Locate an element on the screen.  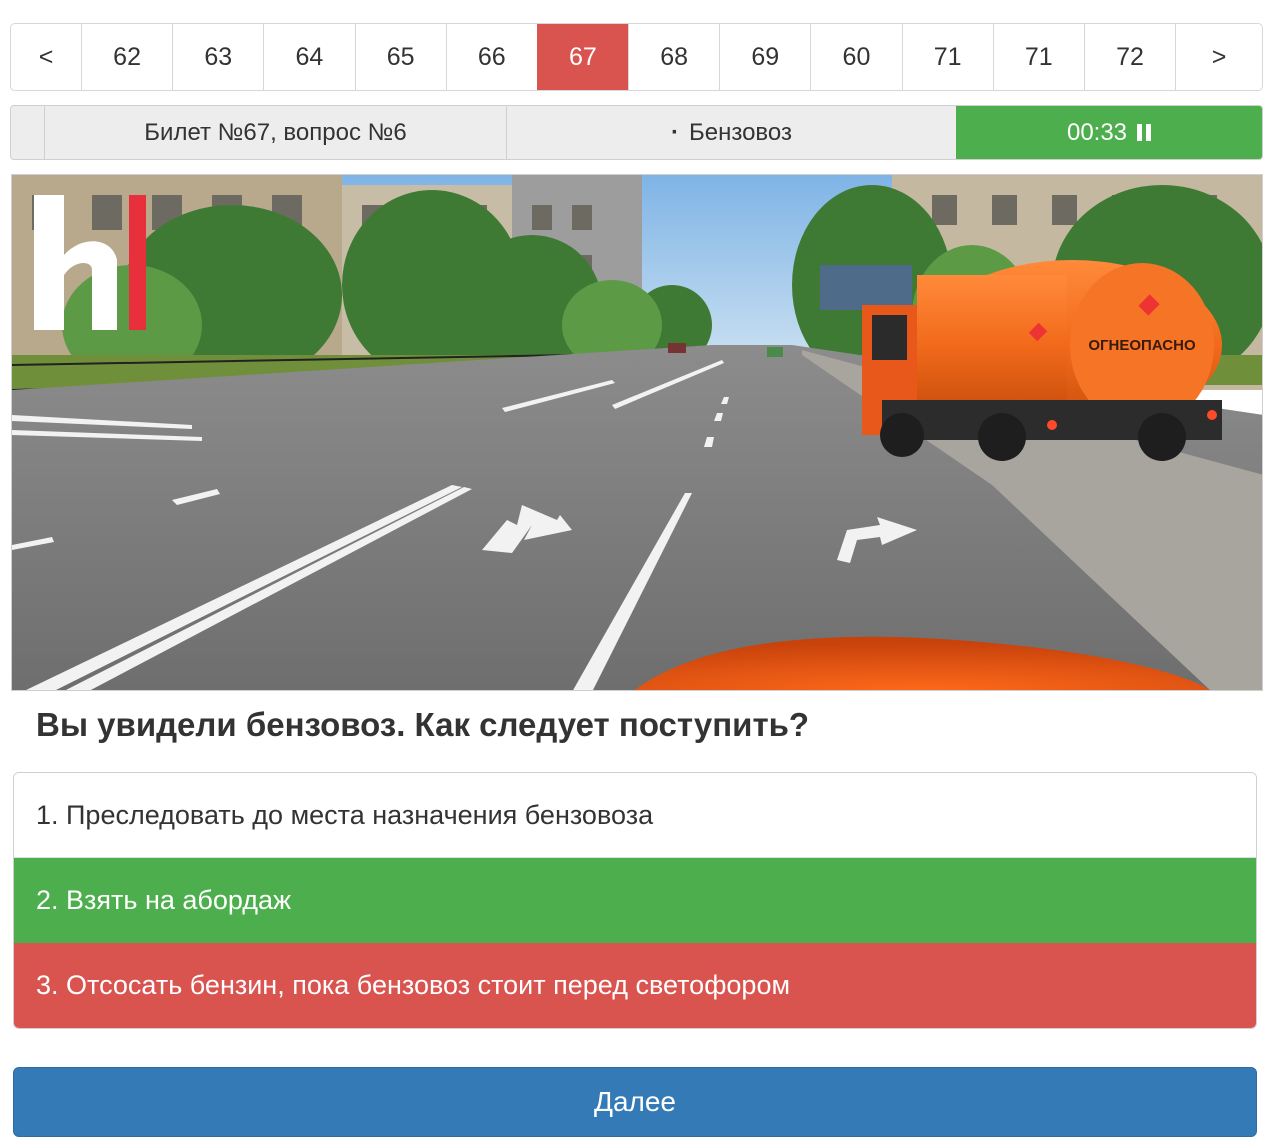
page-63: 63 is located at coordinates (217, 57).